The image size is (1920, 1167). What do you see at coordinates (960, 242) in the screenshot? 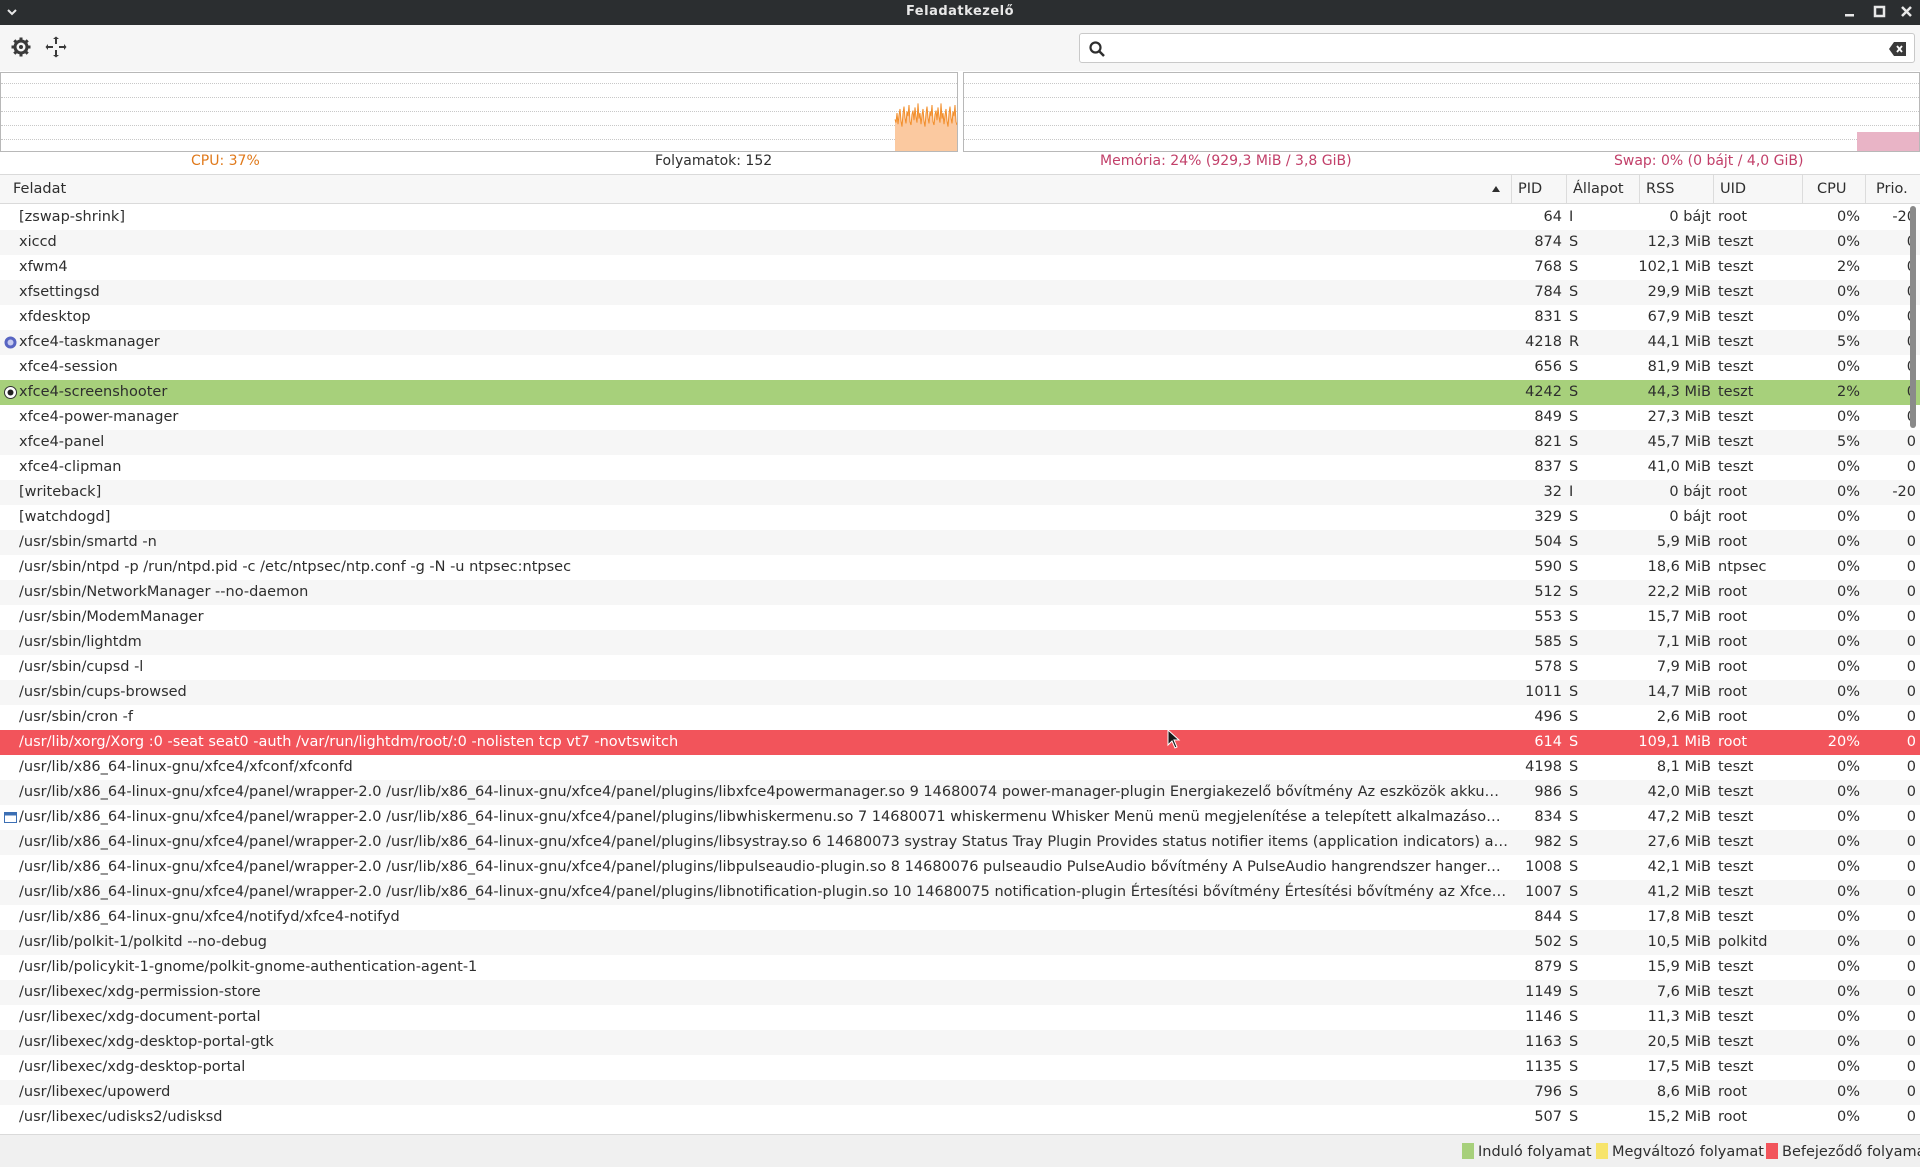
I see `process-row: xiccd 874 S 12,3 MiB teszt 0% 0` at bounding box center [960, 242].